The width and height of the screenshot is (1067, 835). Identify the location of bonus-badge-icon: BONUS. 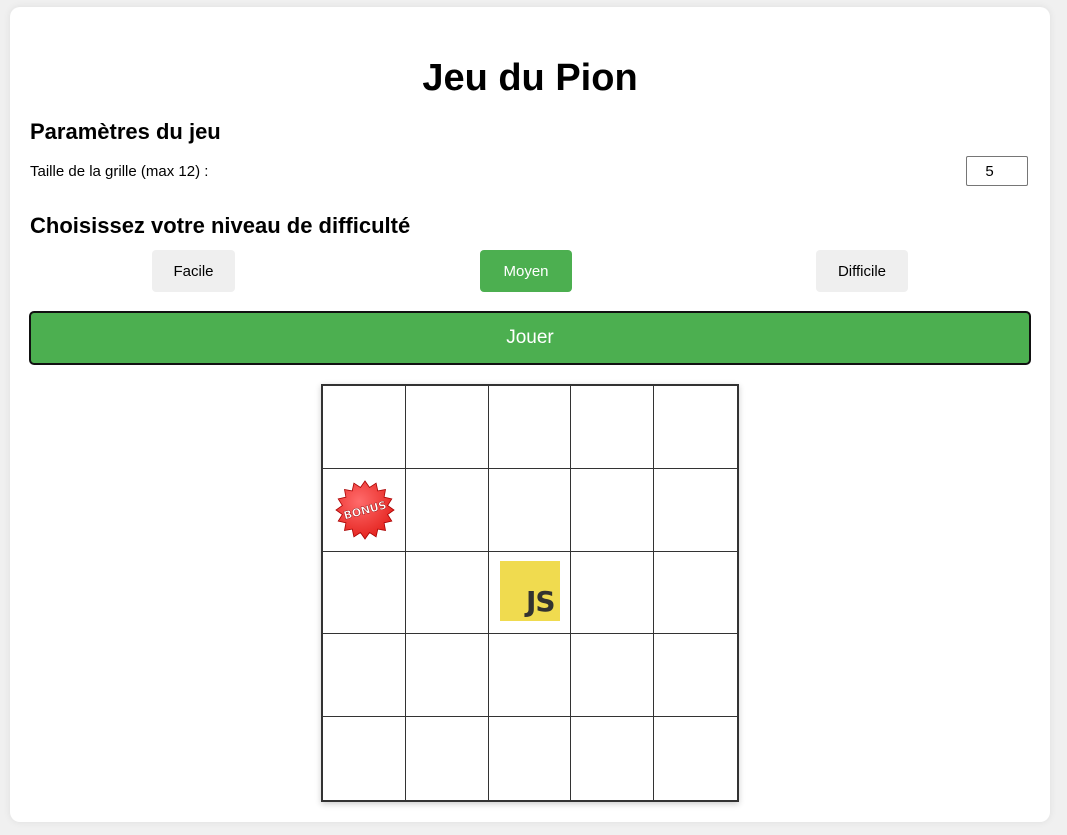
(365, 510).